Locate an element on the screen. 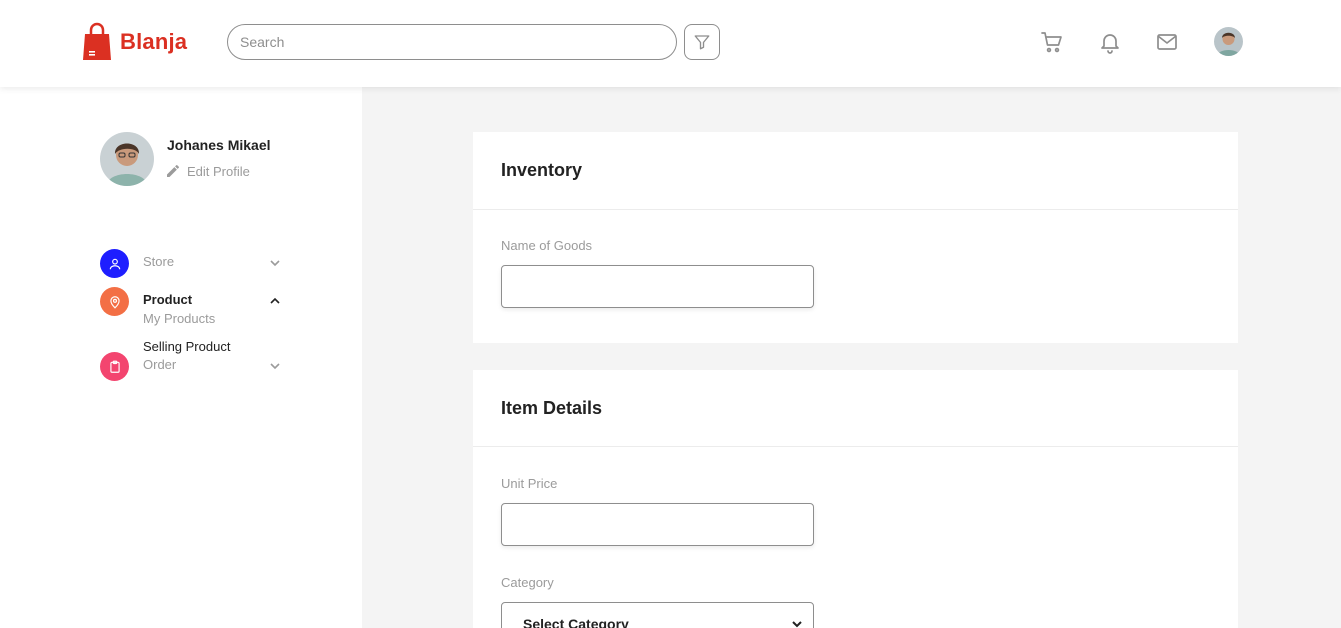 This screenshot has width=1341, height=628. inventory-title: Inventory is located at coordinates (855, 171).